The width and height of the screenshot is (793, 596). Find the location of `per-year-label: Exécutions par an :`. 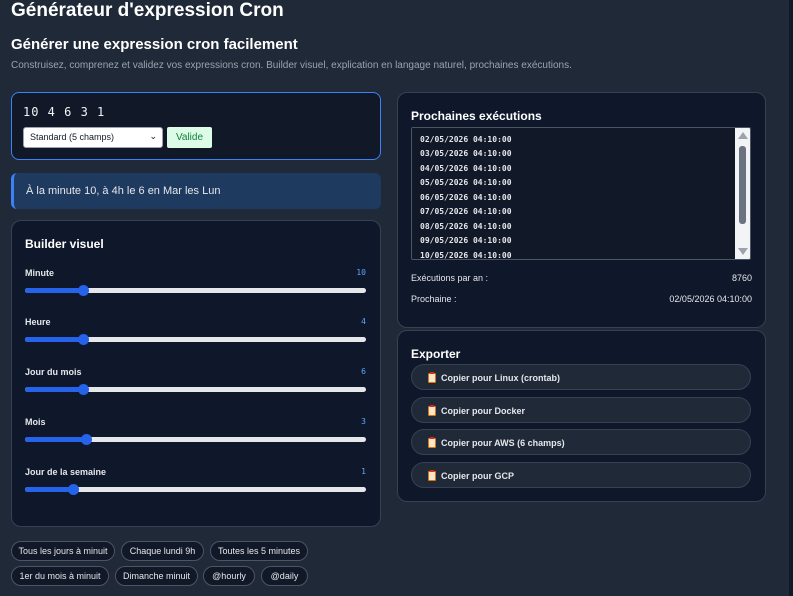

per-year-label: Exécutions par an : is located at coordinates (450, 278).